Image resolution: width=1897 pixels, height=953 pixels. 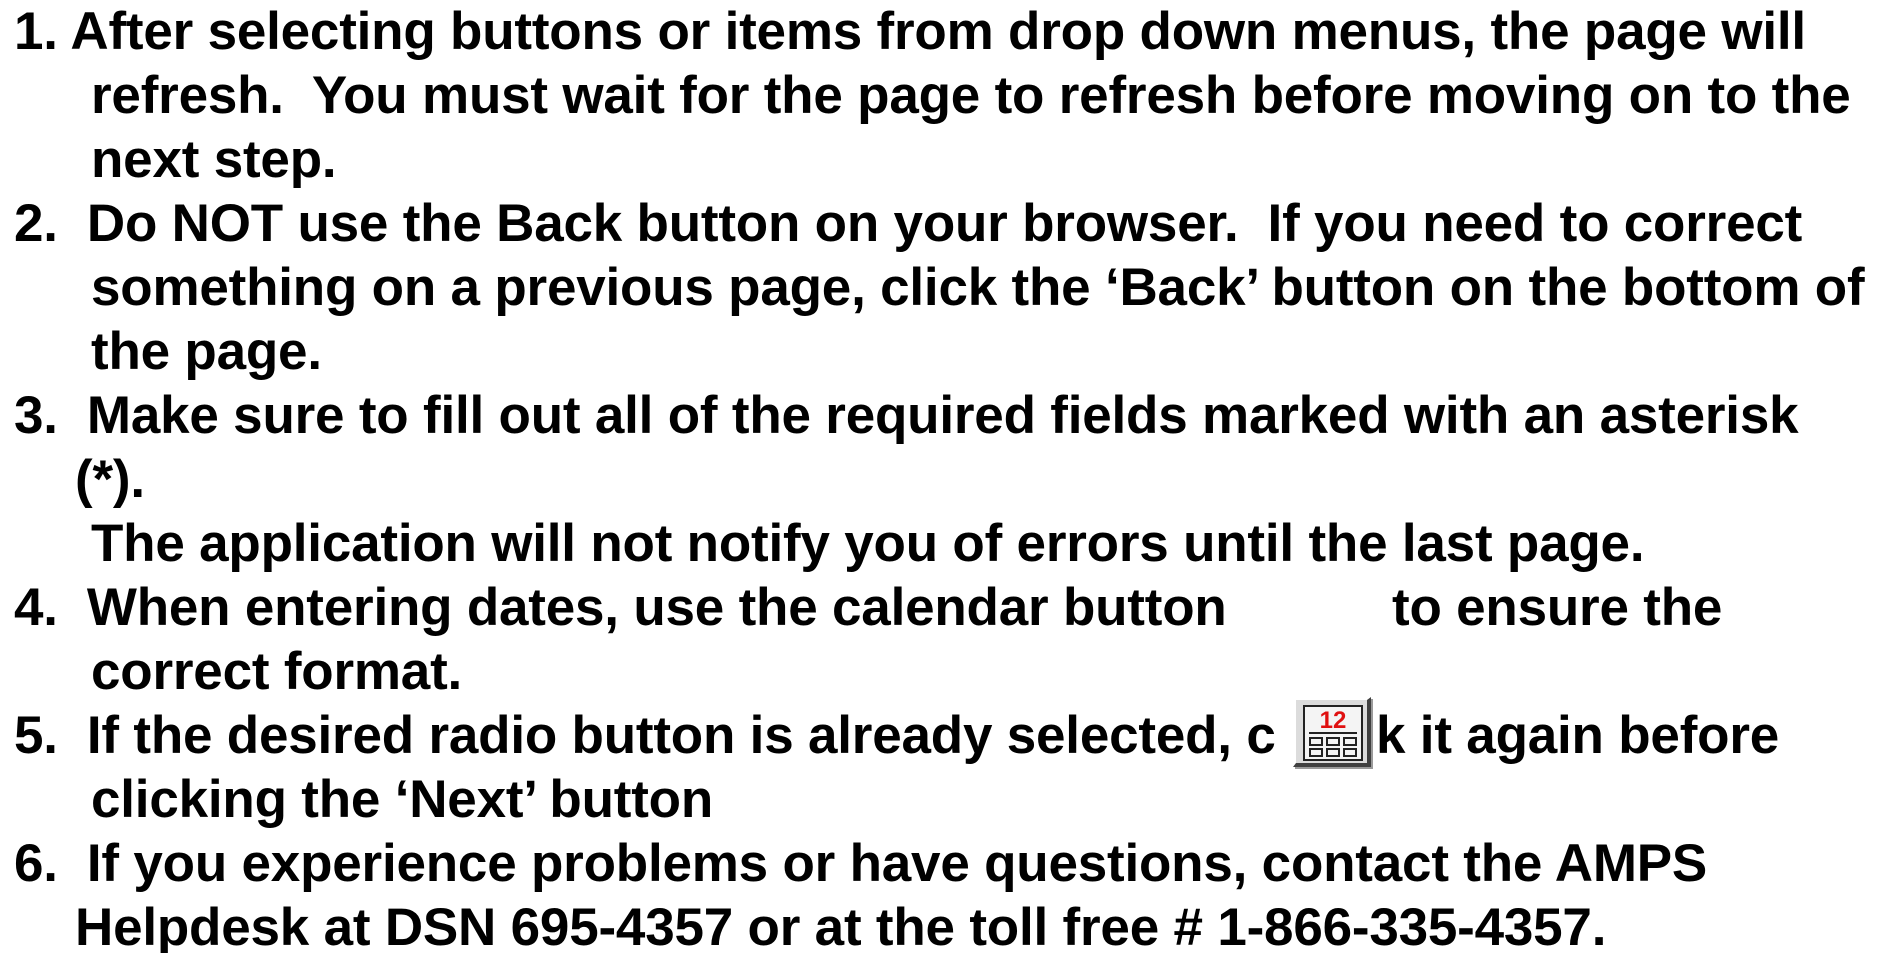 I want to click on instruction-2-line-3: the page., so click(x=206, y=351).